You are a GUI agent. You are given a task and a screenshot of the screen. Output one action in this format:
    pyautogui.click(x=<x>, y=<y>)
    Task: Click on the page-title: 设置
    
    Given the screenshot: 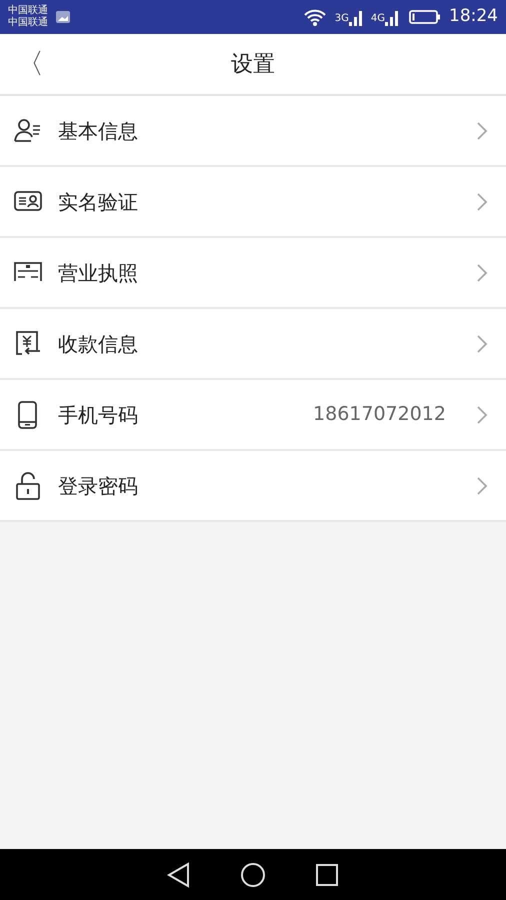 What is the action you would take?
    pyautogui.click(x=253, y=64)
    